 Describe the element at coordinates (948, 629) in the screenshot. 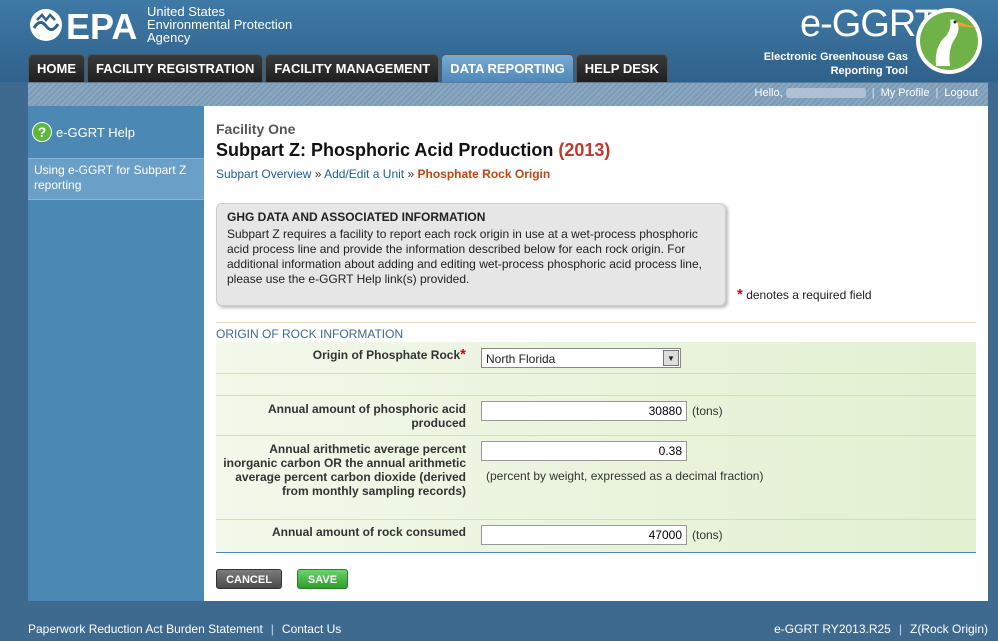

I see `page-code: Z(Rock Origin)` at that location.